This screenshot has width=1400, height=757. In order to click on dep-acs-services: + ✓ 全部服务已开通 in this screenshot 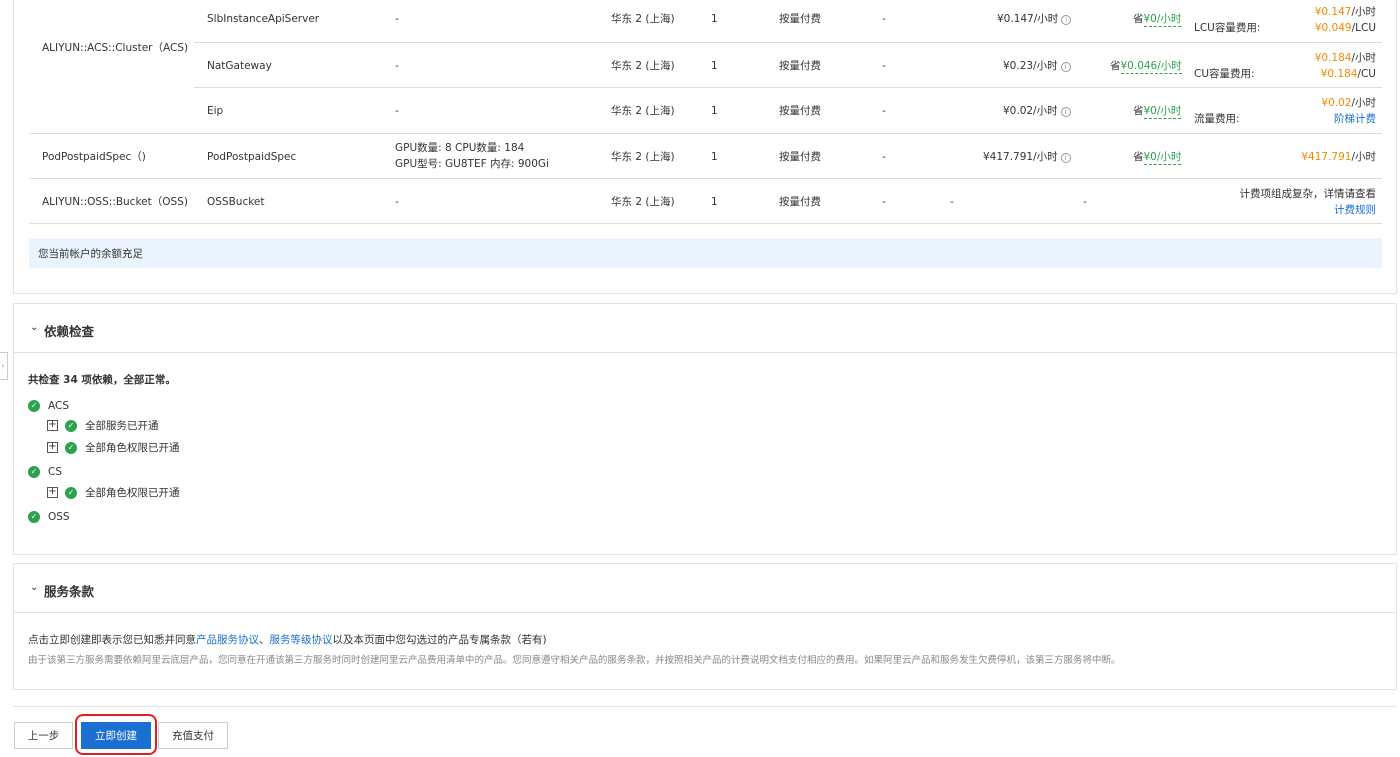, I will do `click(103, 425)`.